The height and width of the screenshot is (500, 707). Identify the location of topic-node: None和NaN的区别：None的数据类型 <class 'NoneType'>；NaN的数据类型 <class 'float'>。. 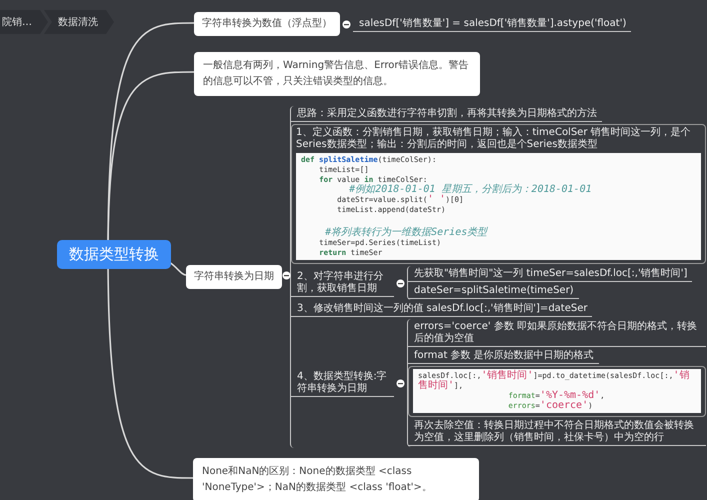
(336, 479).